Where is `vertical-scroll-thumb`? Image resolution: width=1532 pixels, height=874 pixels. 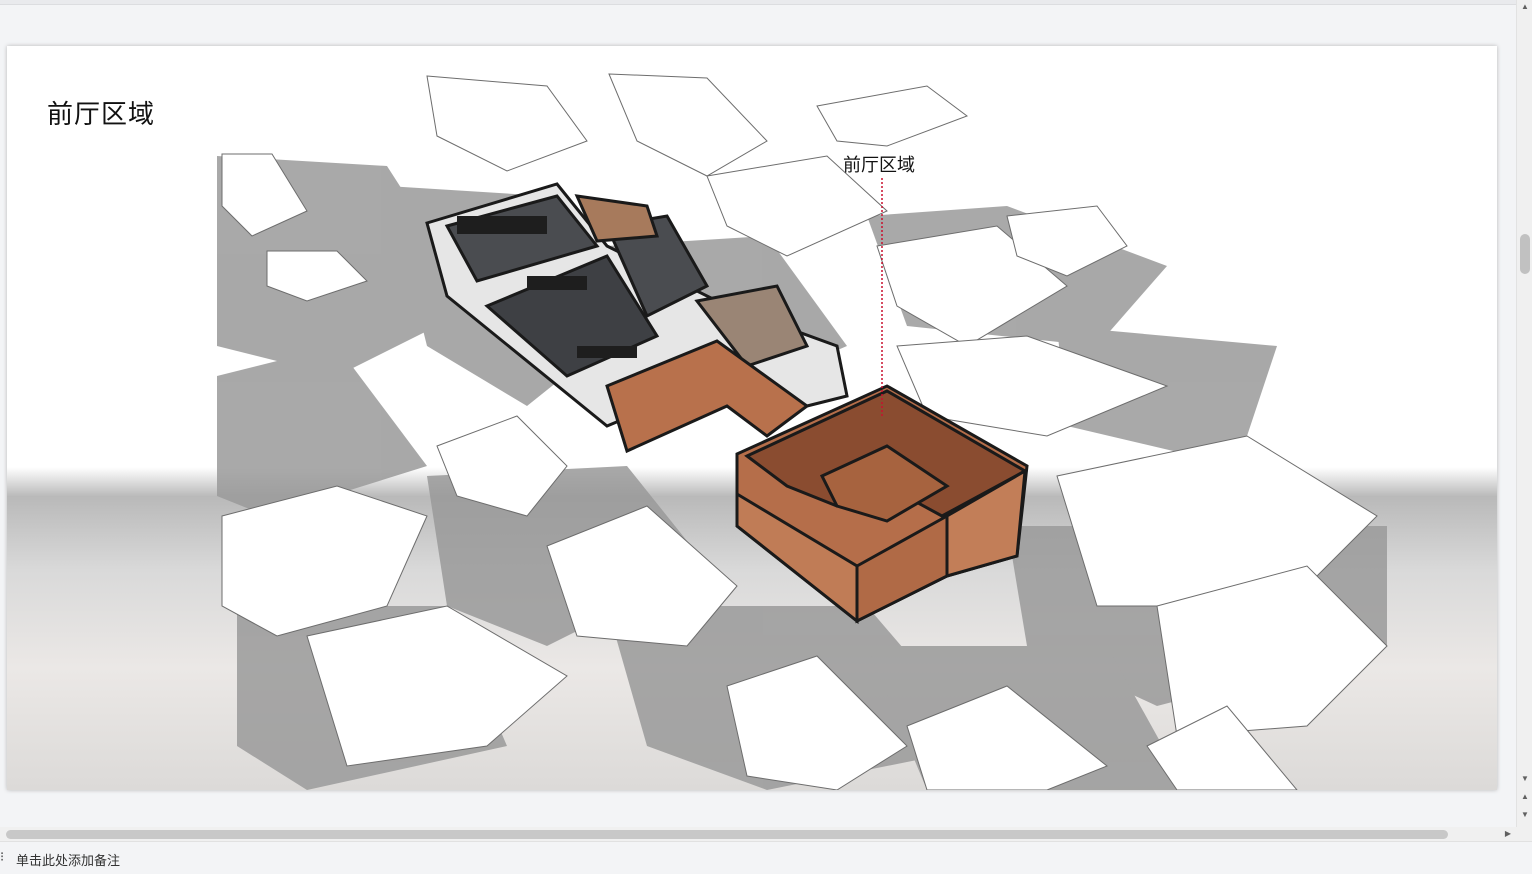
vertical-scroll-thumb is located at coordinates (1525, 254).